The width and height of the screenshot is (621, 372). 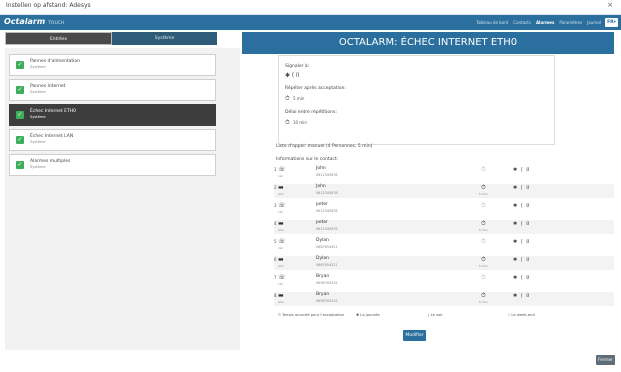 I want to click on legend-temps: ⏱ Temps accordé pour l'acceptation, so click(x=311, y=315).